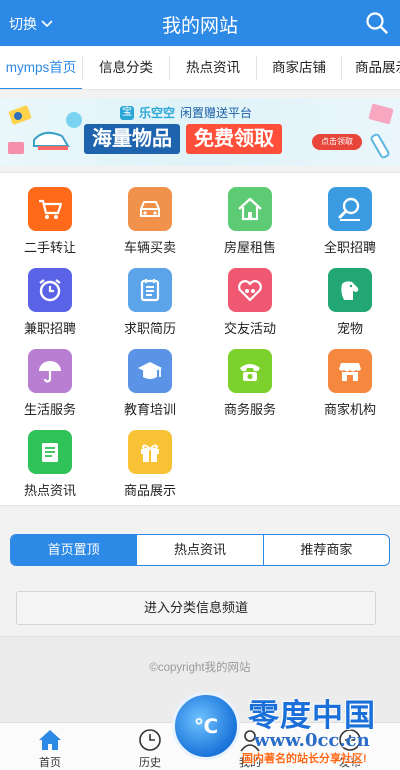 This screenshot has width=400, height=770. I want to click on channel-nav: mymps首页 信息分类 热点资讯 商家店铺 商品展示, so click(200, 68).